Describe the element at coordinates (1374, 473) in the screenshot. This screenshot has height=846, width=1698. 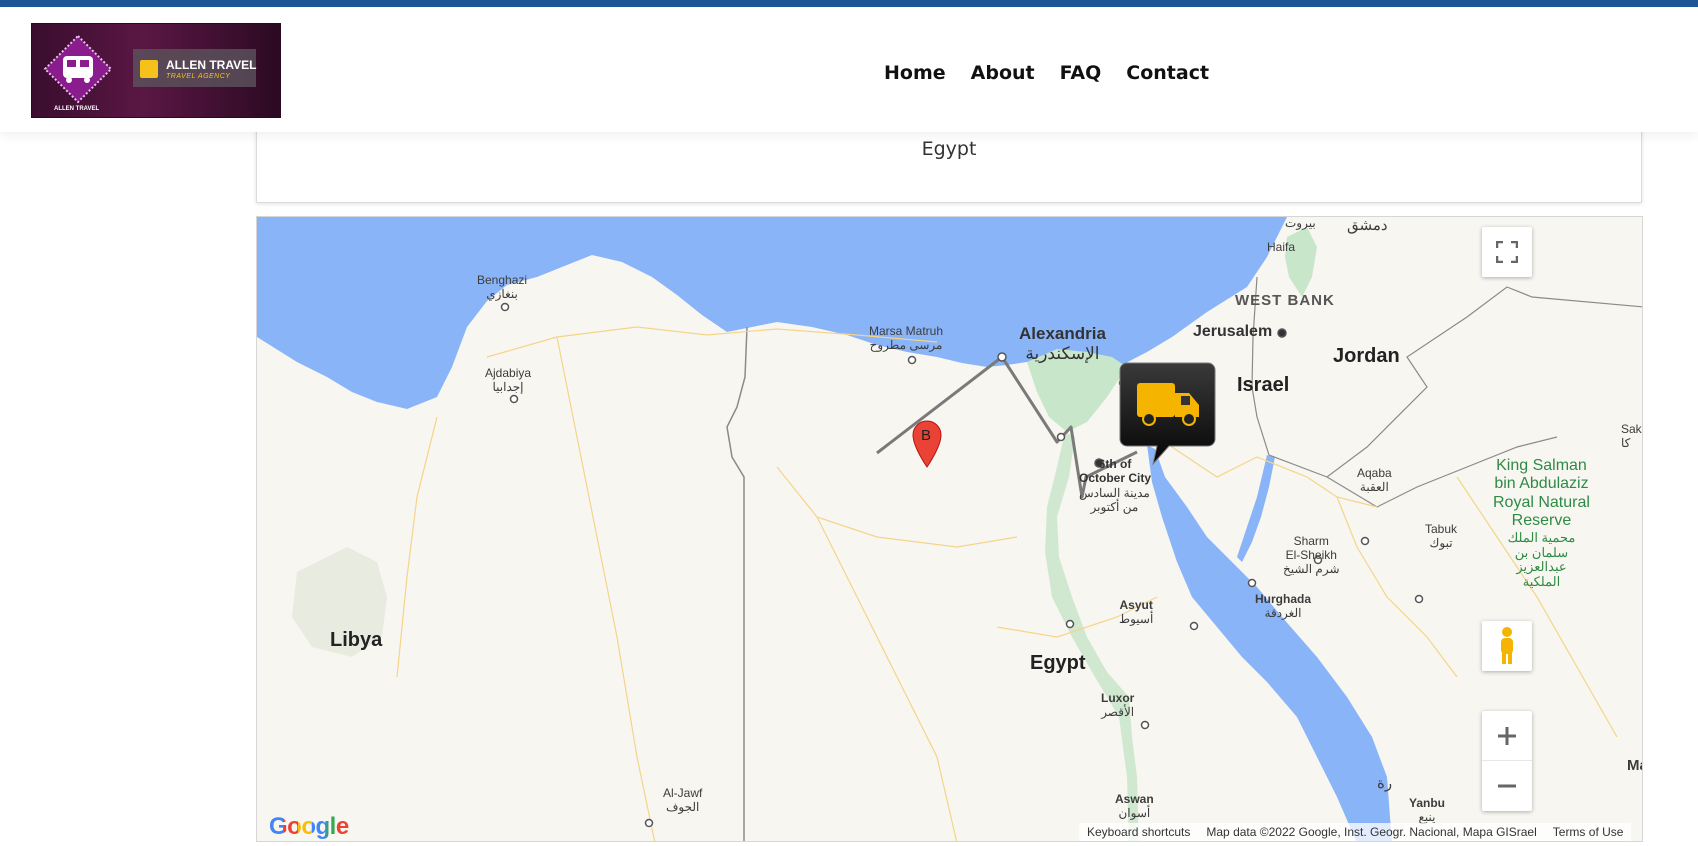
I see `map-label-aqaba-en: Aqaba` at that location.